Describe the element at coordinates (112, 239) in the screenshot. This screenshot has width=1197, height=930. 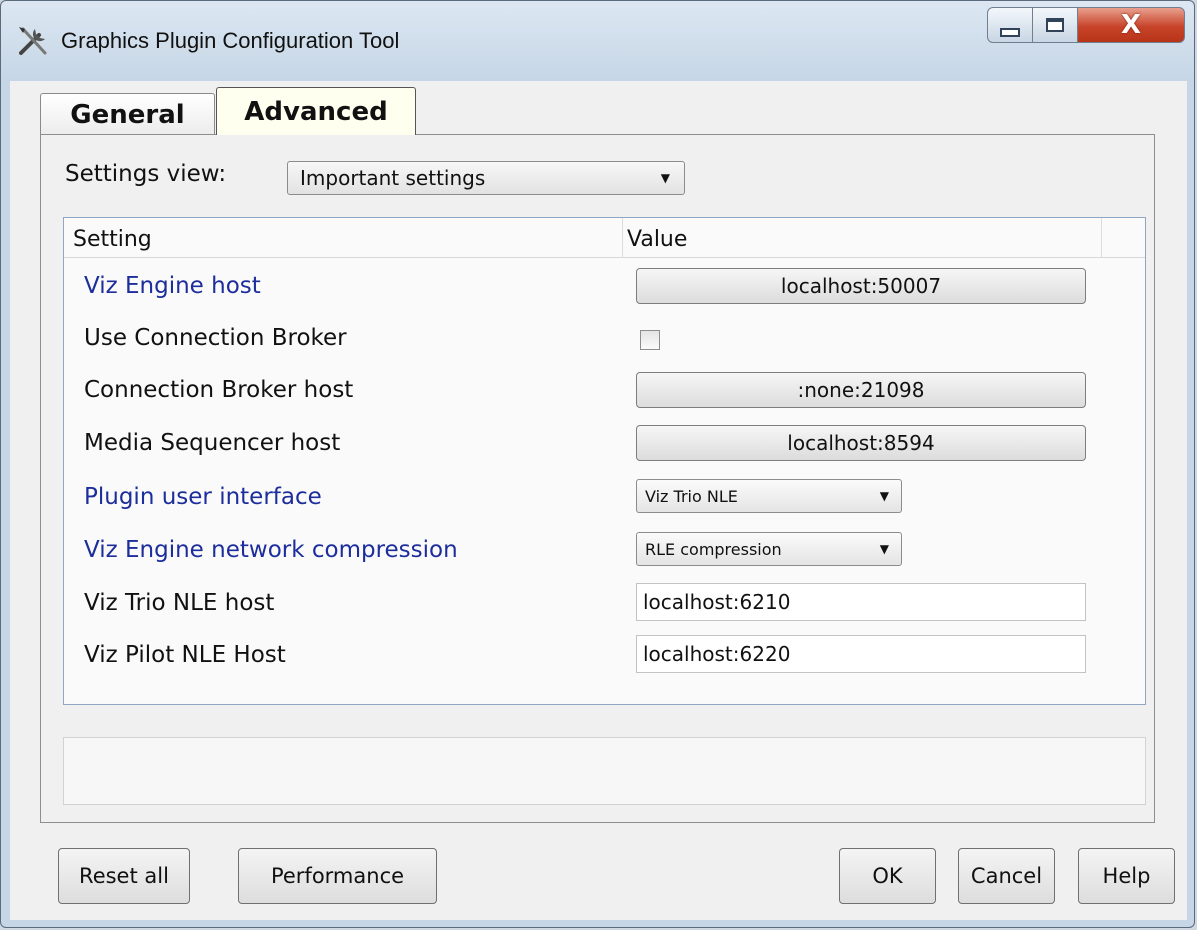
I see `column-header-setting: Setting` at that location.